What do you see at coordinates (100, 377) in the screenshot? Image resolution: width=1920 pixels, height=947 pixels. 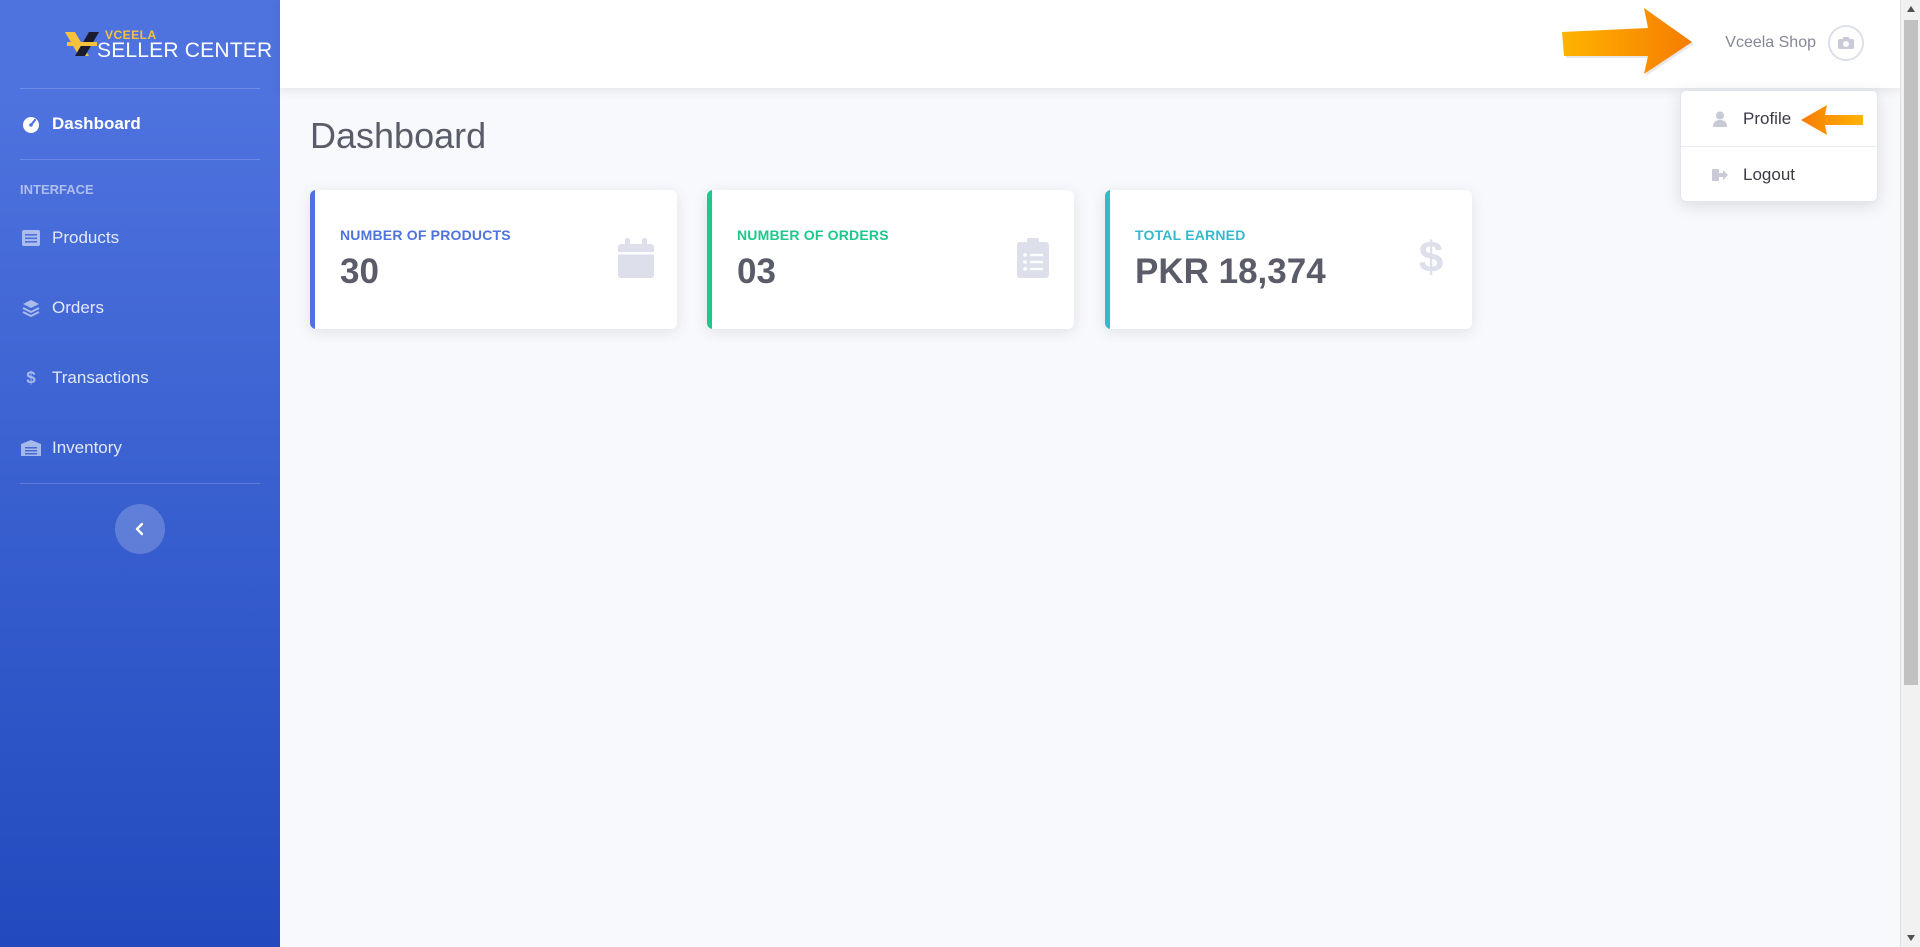 I see `sidebar-item-label: Transactions` at bounding box center [100, 377].